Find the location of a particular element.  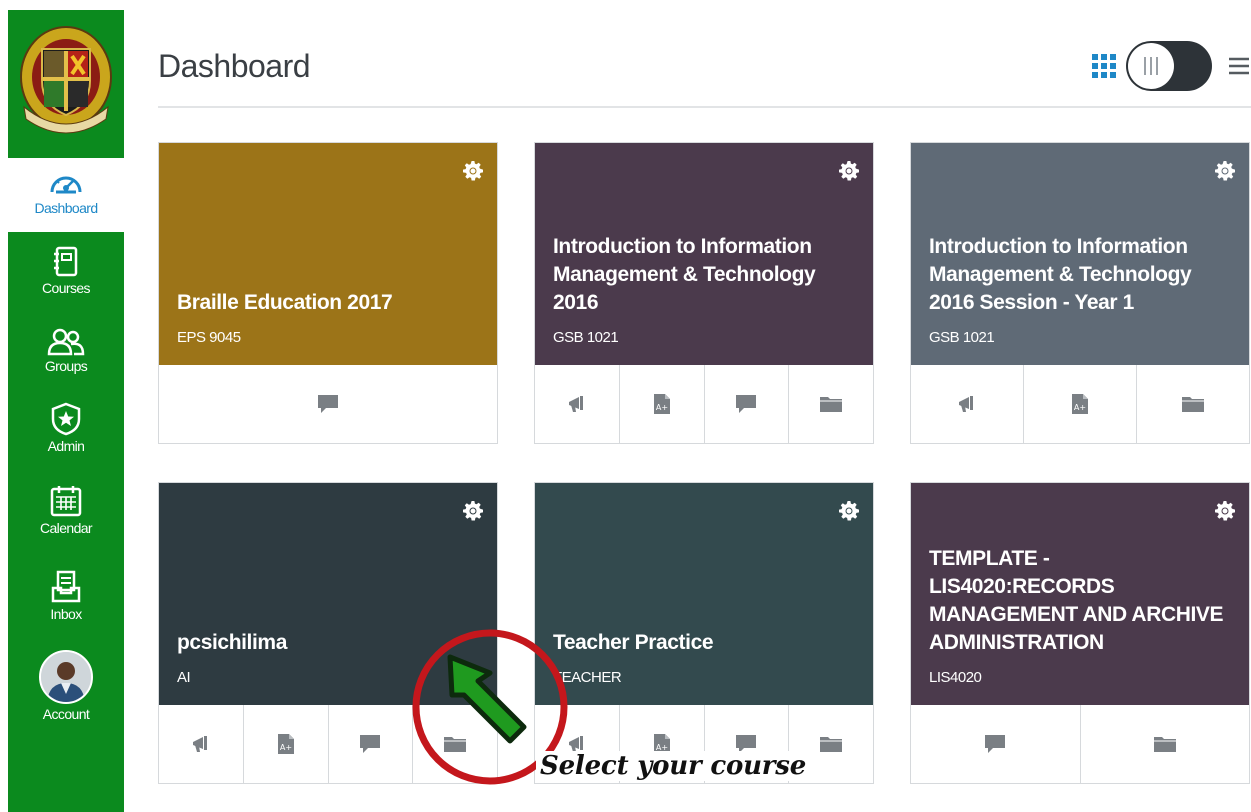

course-card: Braille Education 2017 EPS 9045 is located at coordinates (328, 293).